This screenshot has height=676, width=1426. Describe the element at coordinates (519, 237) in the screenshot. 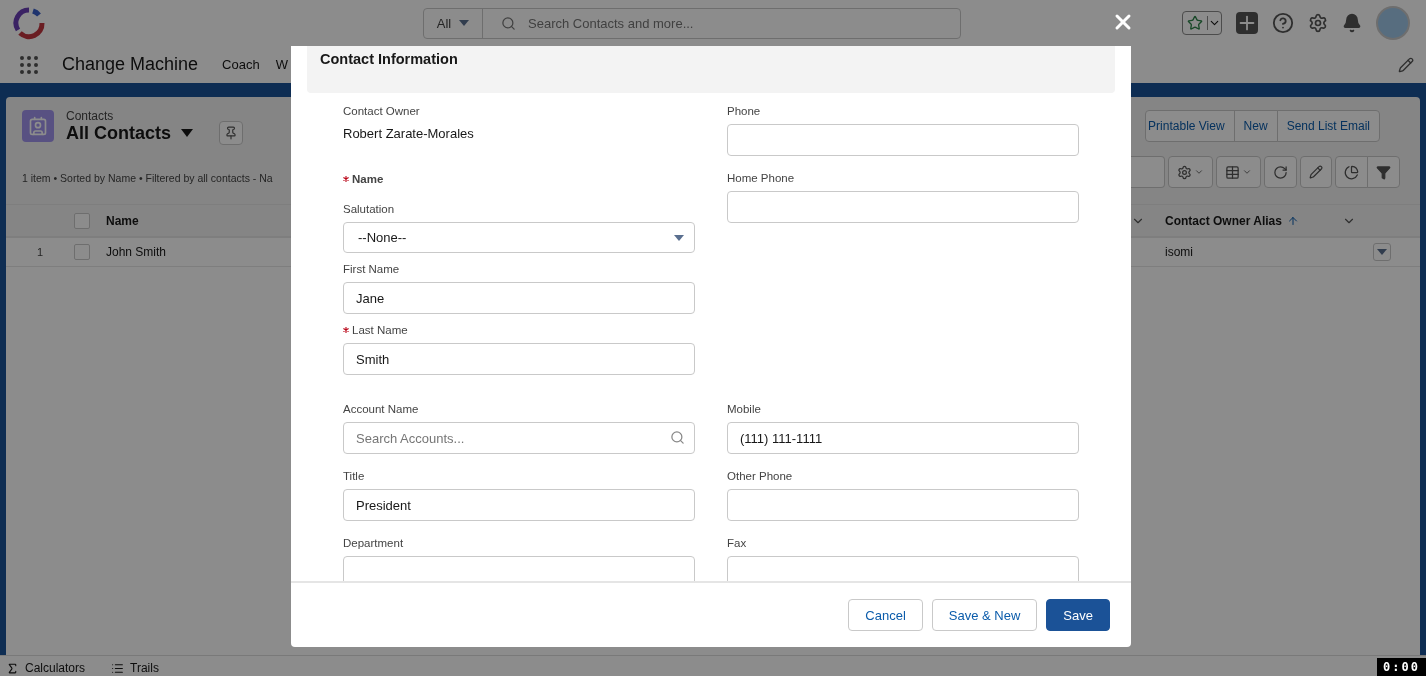

I see `salutation-select: --None--` at that location.